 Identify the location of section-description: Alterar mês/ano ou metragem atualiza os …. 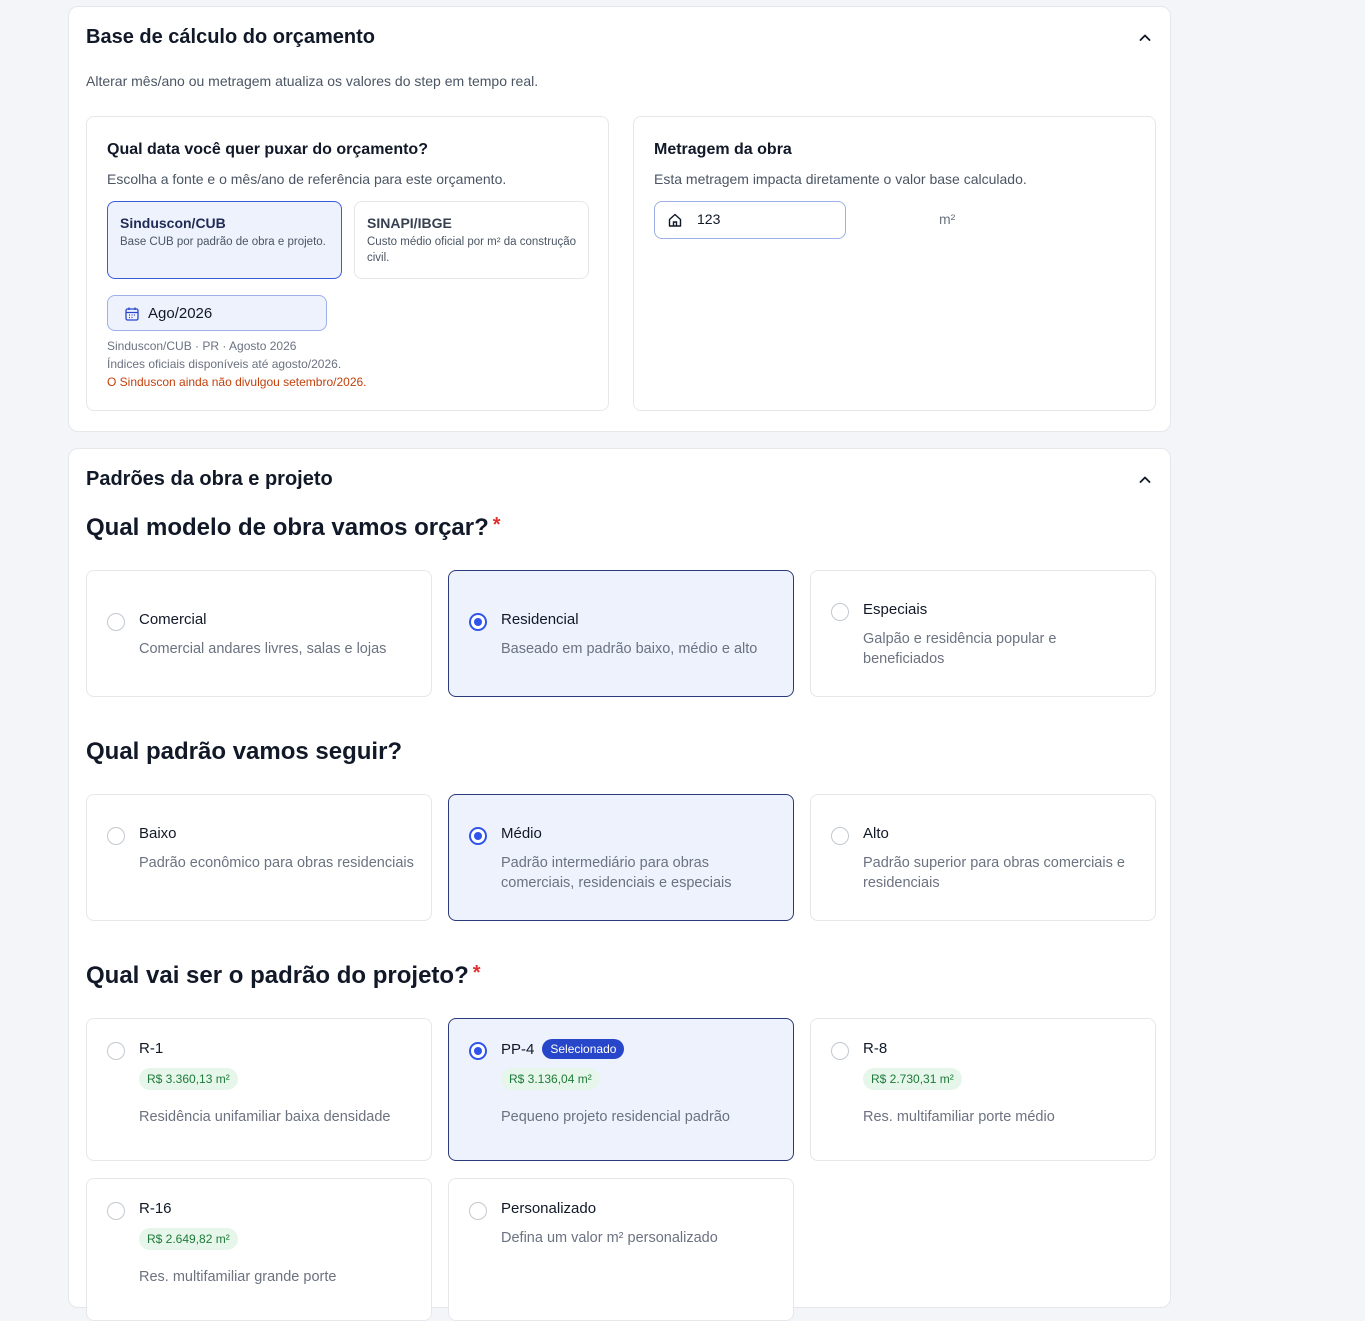
(312, 81).